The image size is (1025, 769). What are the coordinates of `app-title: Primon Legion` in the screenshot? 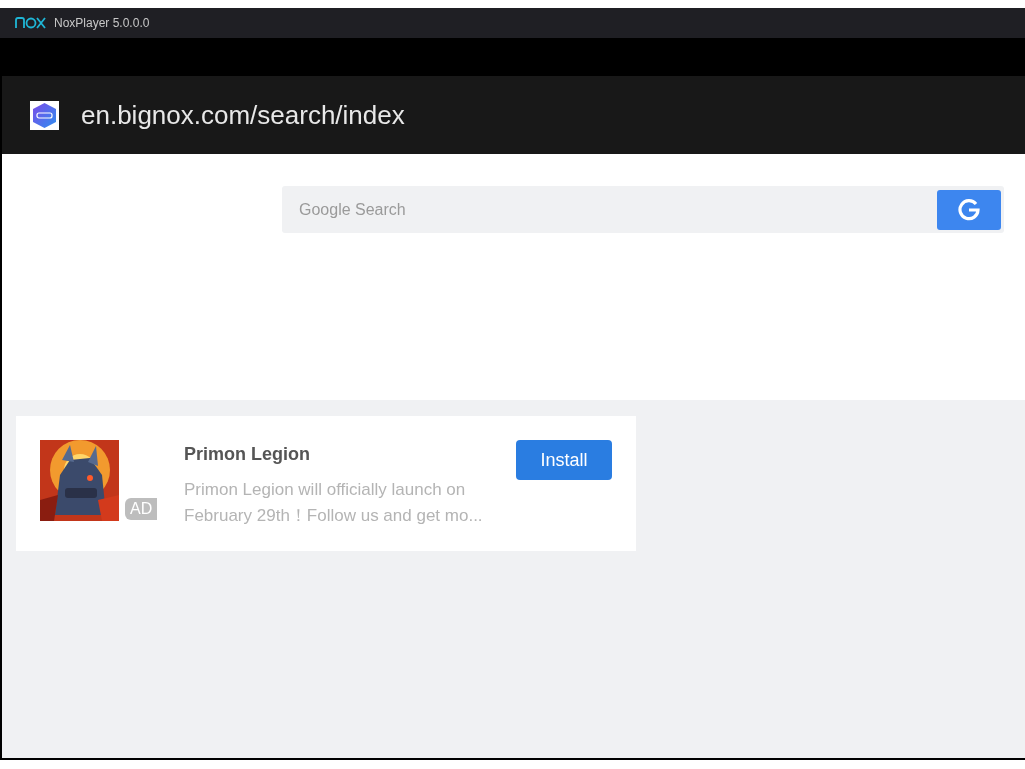 It's located at (247, 454).